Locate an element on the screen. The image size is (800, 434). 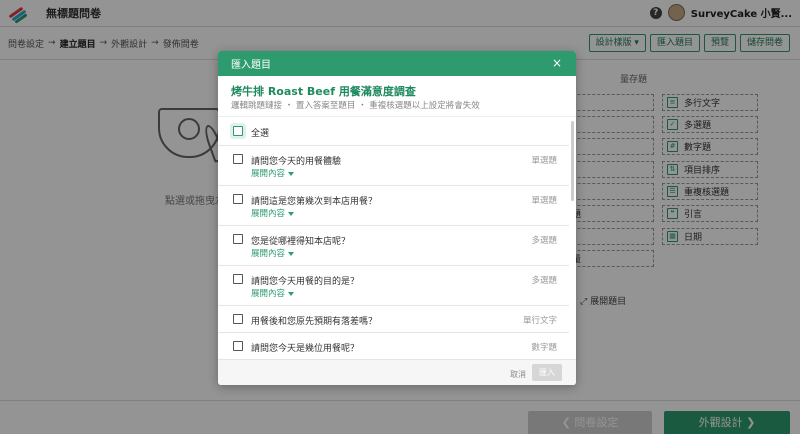
source-survey-title: 烤牛排 Roast Beef 用餐滿意度調查 is located at coordinates (323, 91).